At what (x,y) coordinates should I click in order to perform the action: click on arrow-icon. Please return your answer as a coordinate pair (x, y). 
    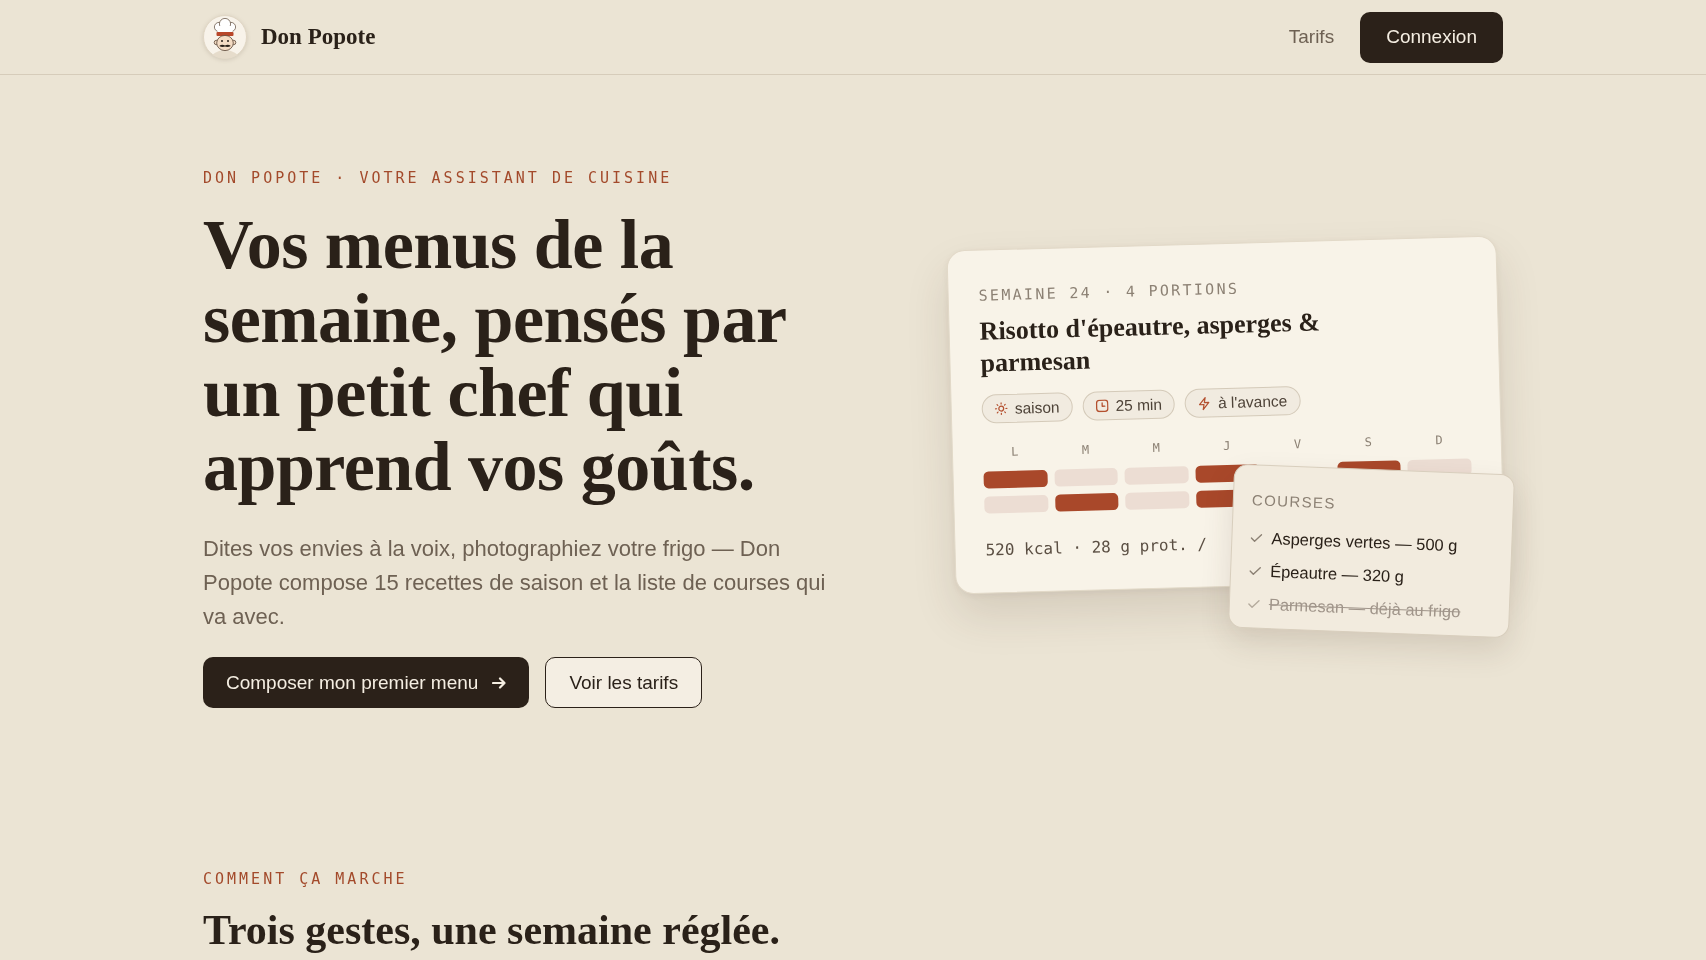
    Looking at the image, I should click on (499, 682).